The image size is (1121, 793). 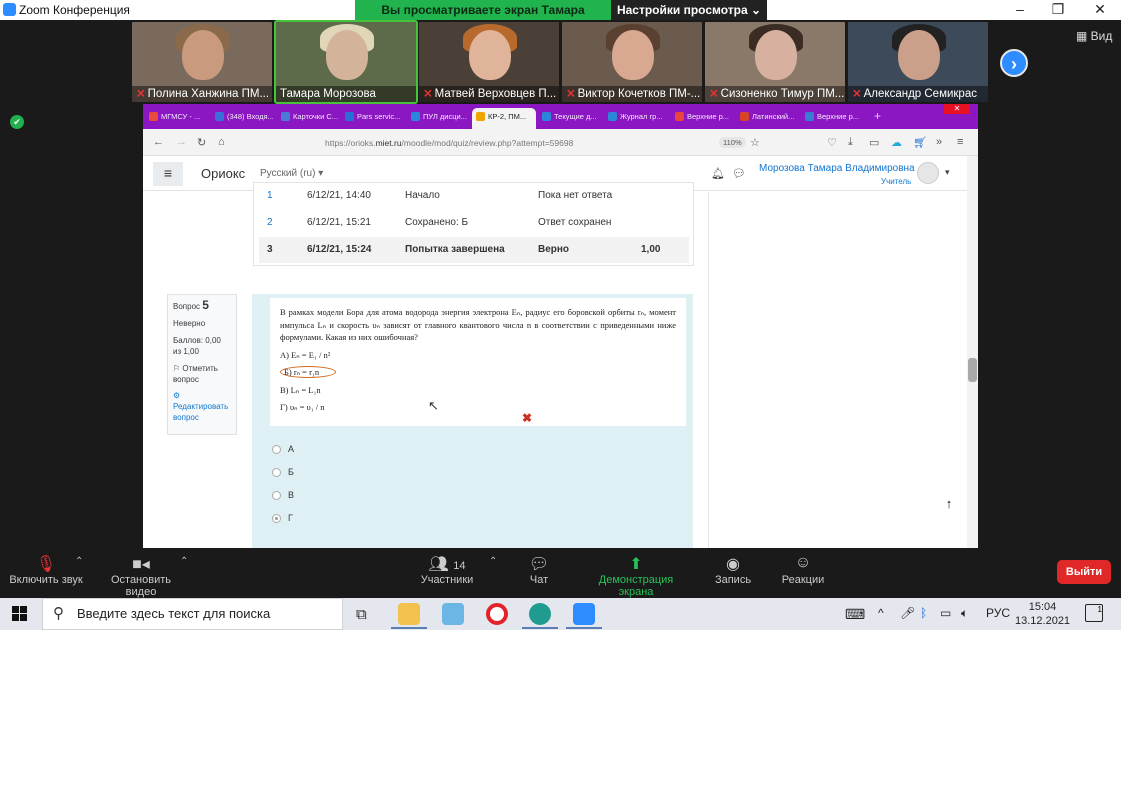 What do you see at coordinates (755, 142) in the screenshot?
I see `bookmark-star-icon: ☆` at bounding box center [755, 142].